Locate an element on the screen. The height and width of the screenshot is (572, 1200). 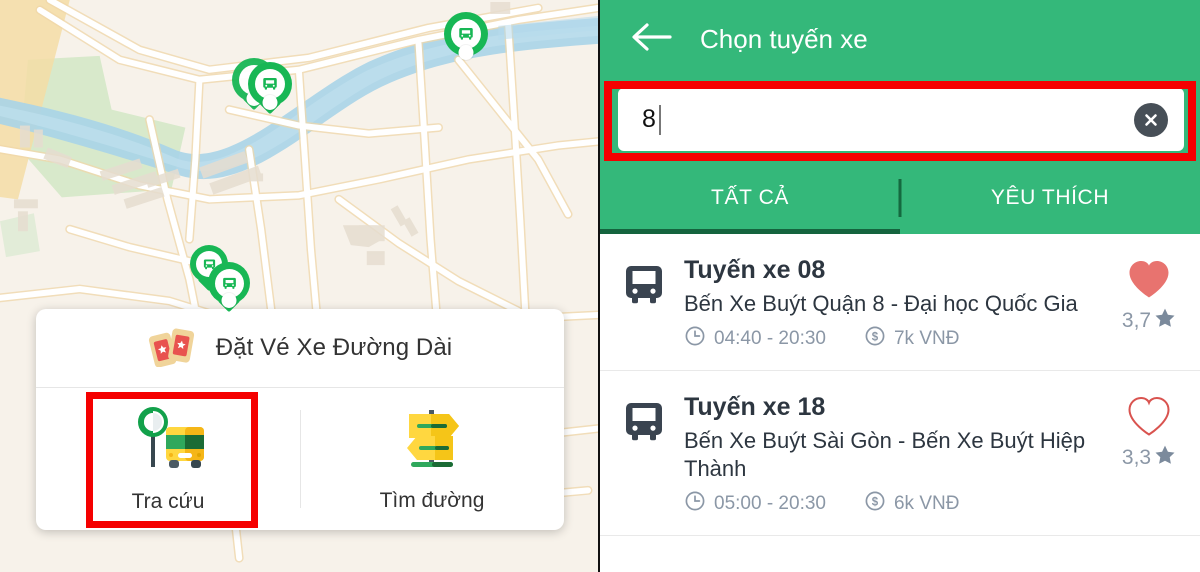
tab-yeu-thich-label: YÊU THÍCH is located at coordinates (1050, 197).